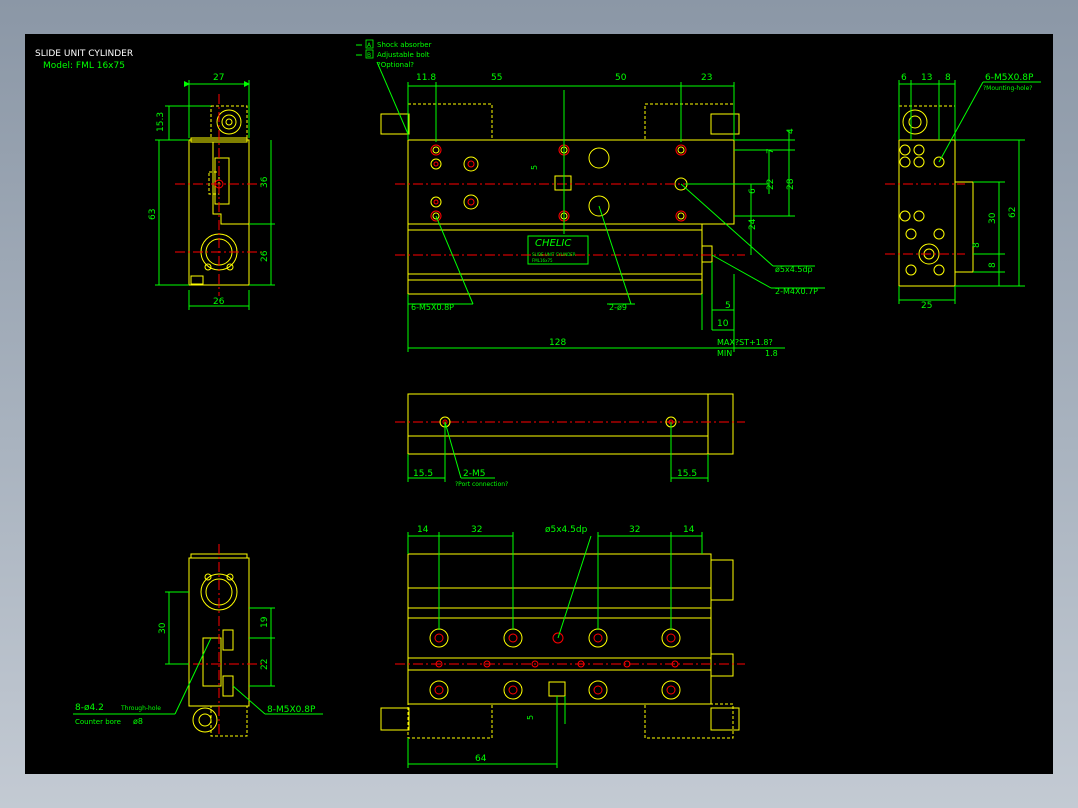  Describe the element at coordinates (566, 530) in the screenshot. I see `callout-b-dp: ø5x4.5dp` at that location.